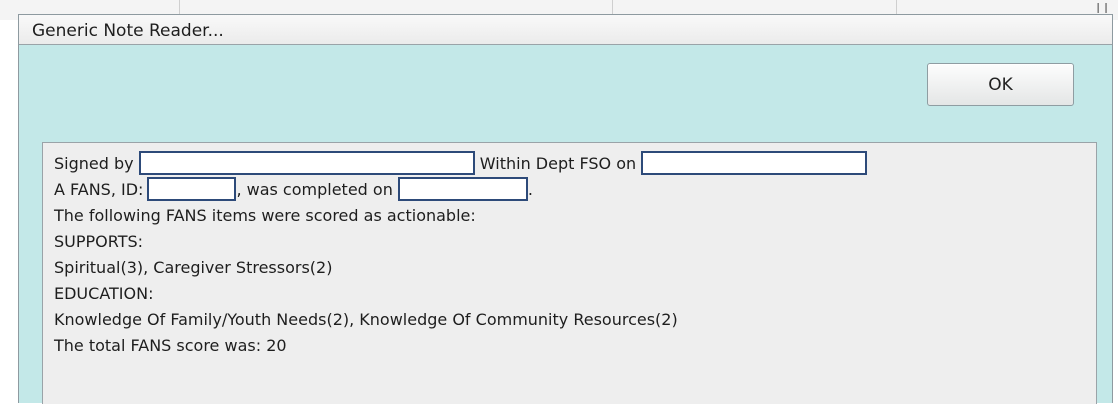  Describe the element at coordinates (170, 345) in the screenshot. I see `total-score-line: The total FANS score was: 20` at that location.